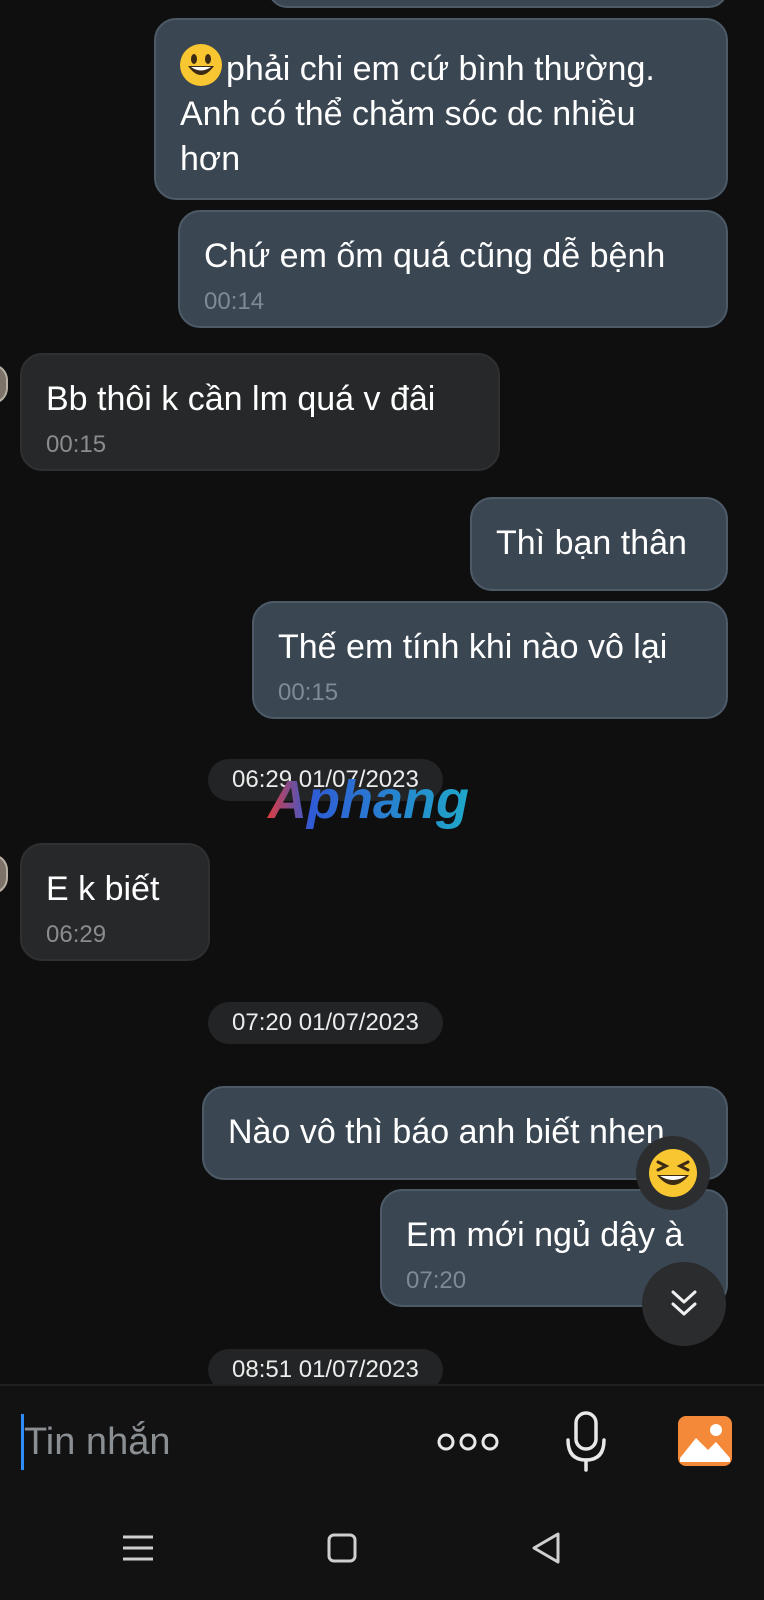 The width and height of the screenshot is (764, 1600). I want to click on message-bubble-outgoing: Thì bạn thân, so click(599, 544).